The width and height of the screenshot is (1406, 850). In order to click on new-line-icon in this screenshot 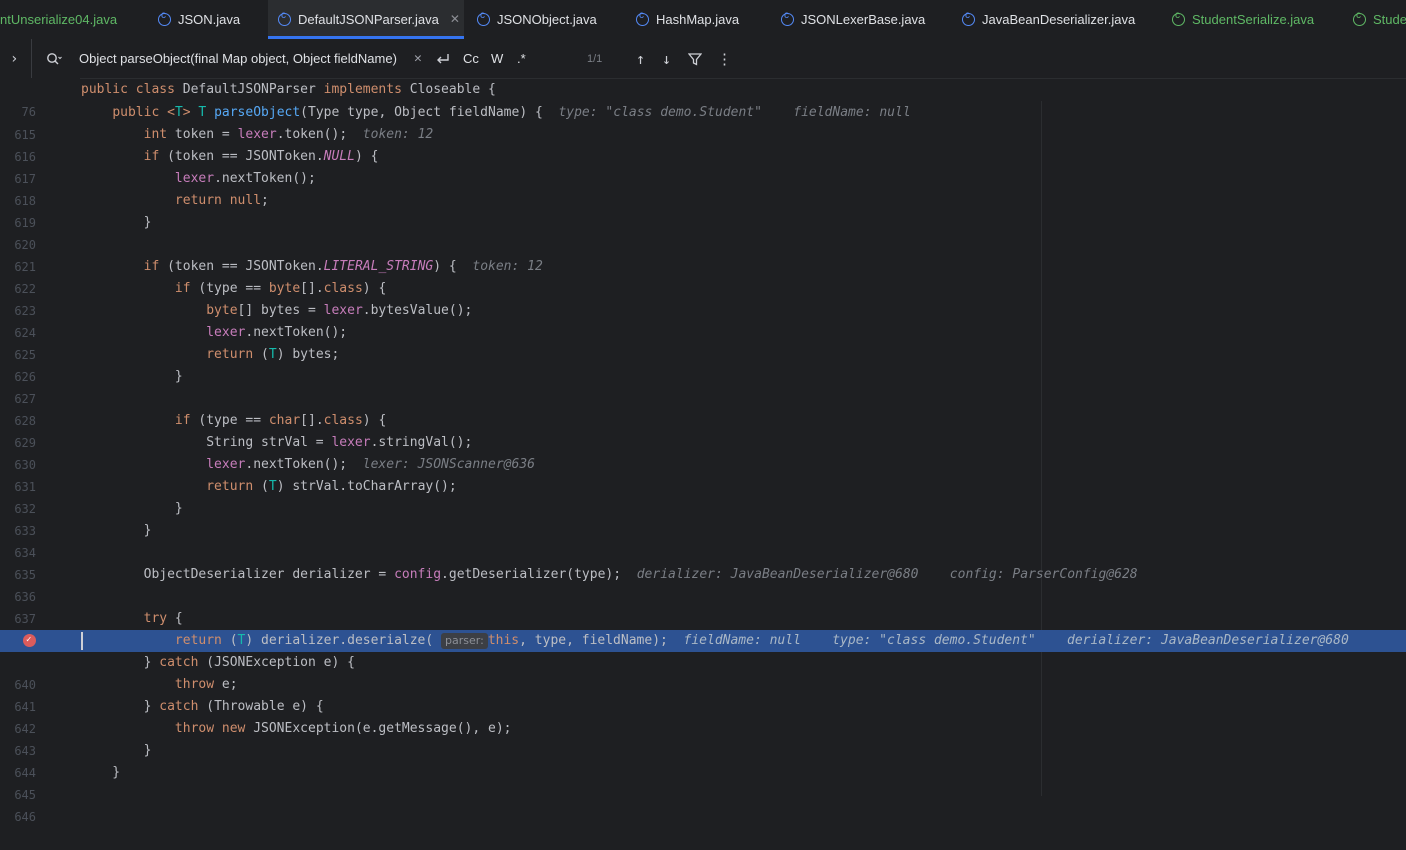, I will do `click(442, 58)`.